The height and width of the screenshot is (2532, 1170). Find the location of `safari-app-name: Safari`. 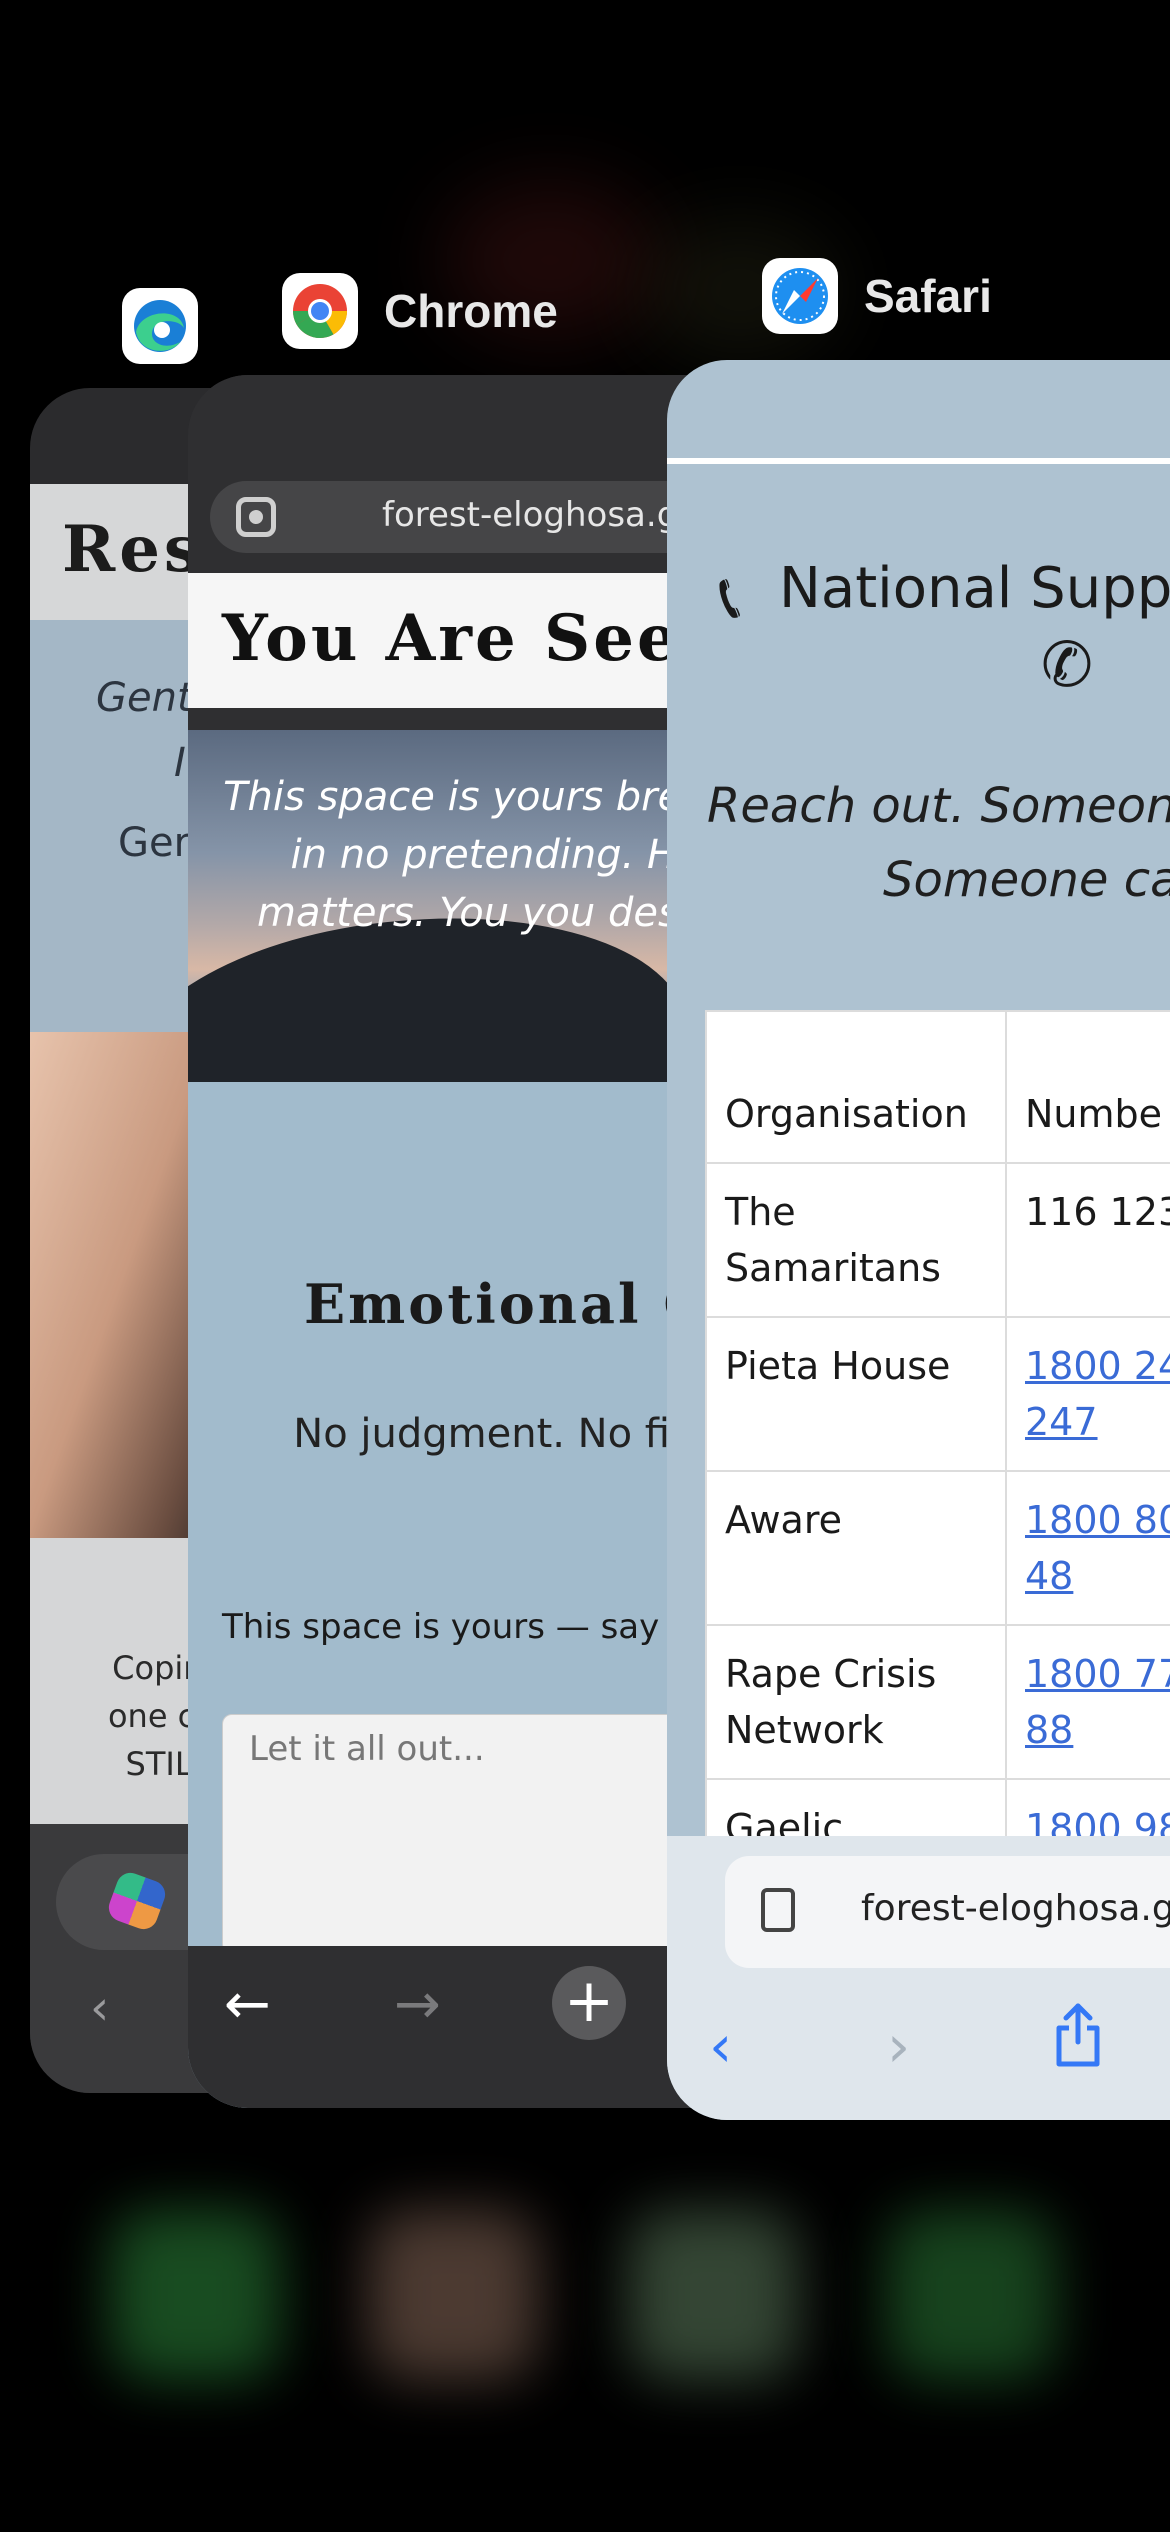

safari-app-name: Safari is located at coordinates (928, 296).